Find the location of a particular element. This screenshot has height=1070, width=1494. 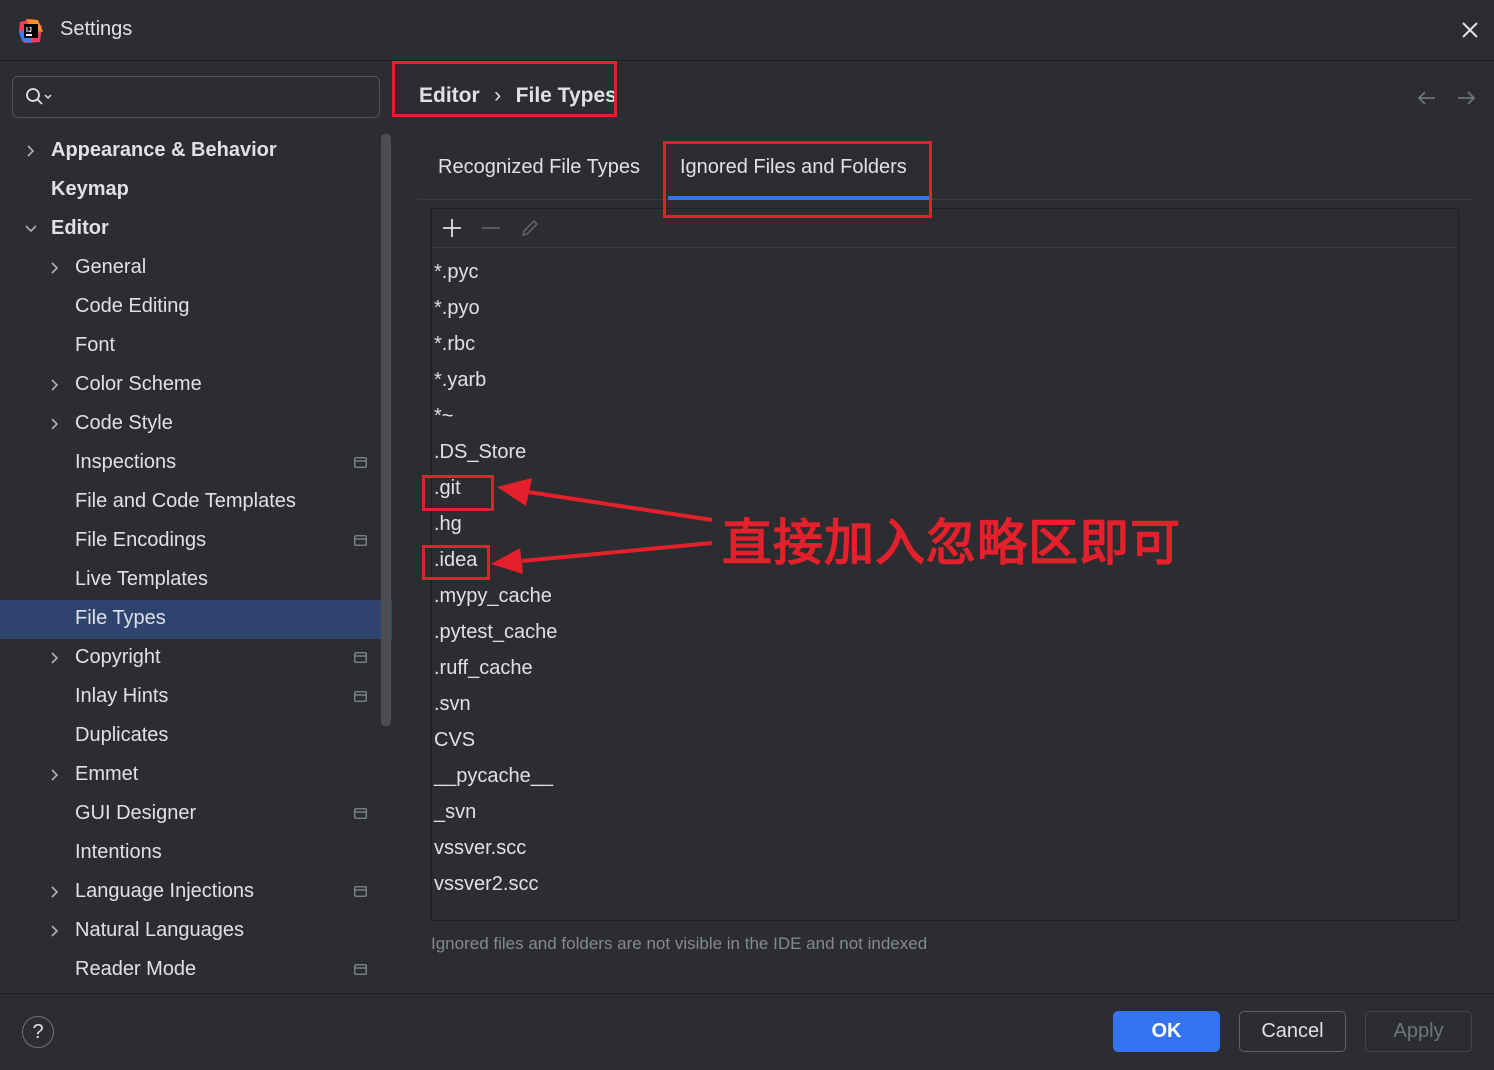

ignored-pattern-item: vssver.scc is located at coordinates (480, 848).